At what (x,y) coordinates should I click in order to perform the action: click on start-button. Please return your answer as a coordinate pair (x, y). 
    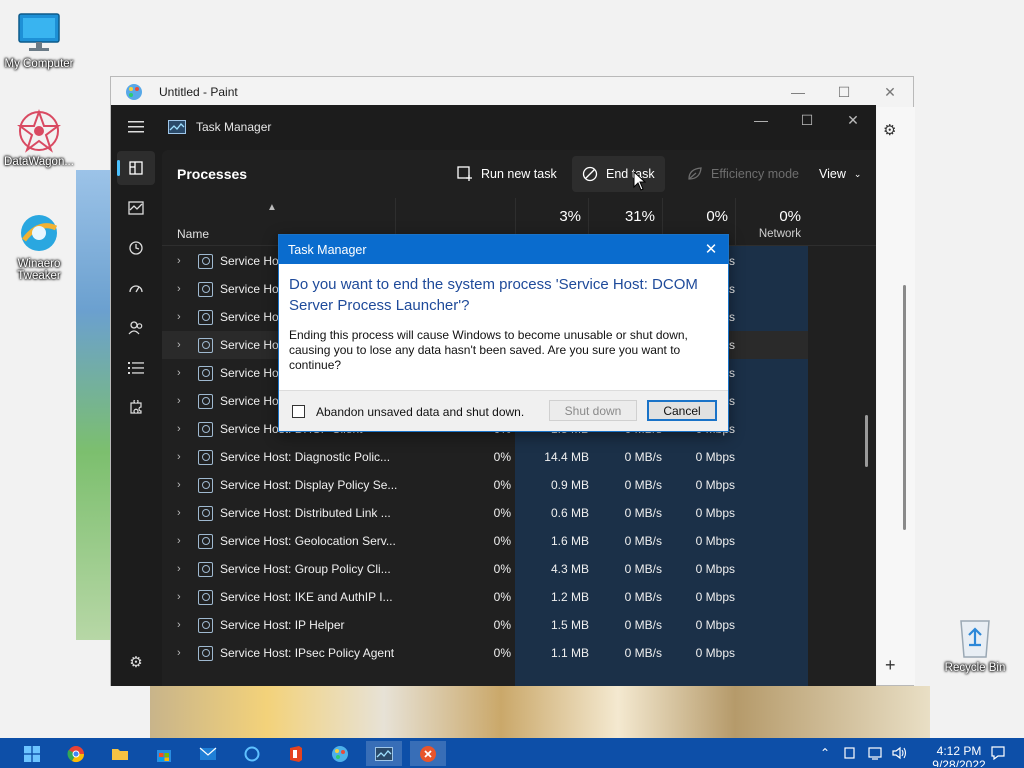
    Looking at the image, I should click on (32, 753).